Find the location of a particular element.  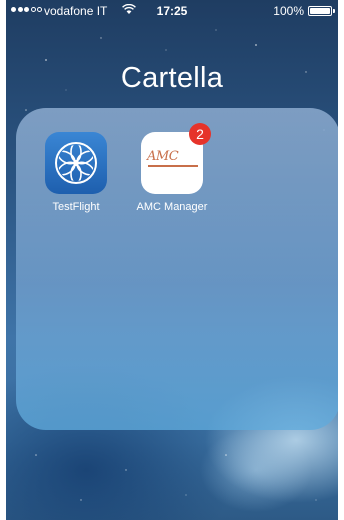

testflight-icon is located at coordinates (76, 163).